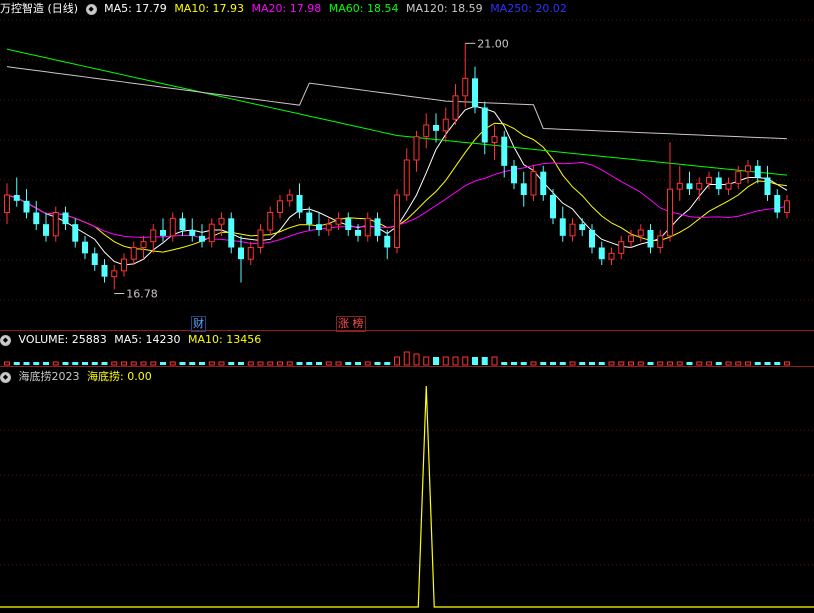 This screenshot has height=613, width=814. Describe the element at coordinates (397, 103) in the screenshot. I see `ma120-line` at that location.